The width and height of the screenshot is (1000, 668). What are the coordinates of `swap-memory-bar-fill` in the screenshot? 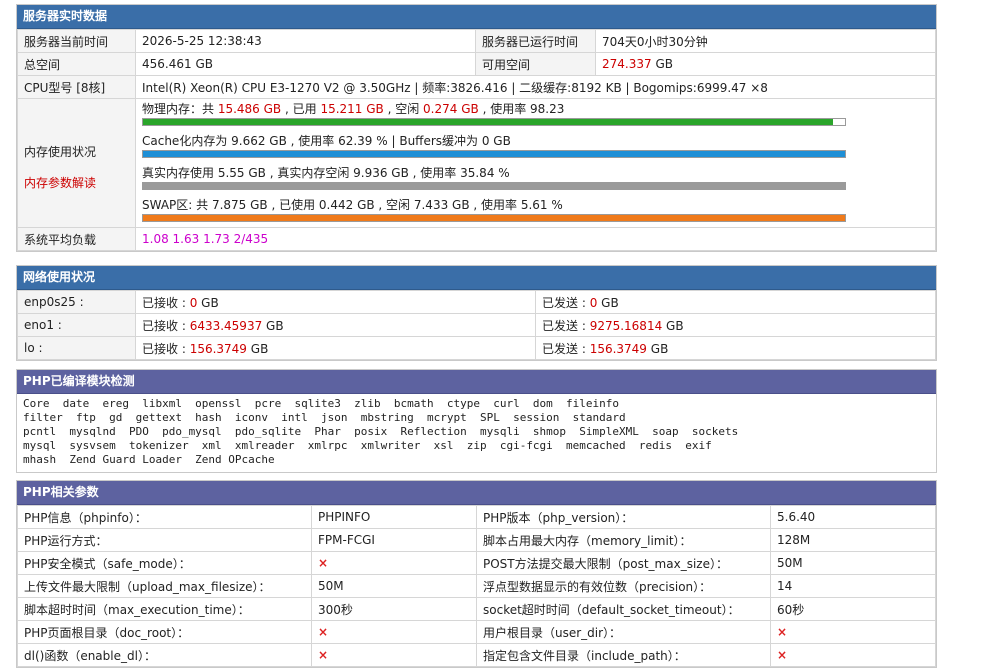 It's located at (494, 218).